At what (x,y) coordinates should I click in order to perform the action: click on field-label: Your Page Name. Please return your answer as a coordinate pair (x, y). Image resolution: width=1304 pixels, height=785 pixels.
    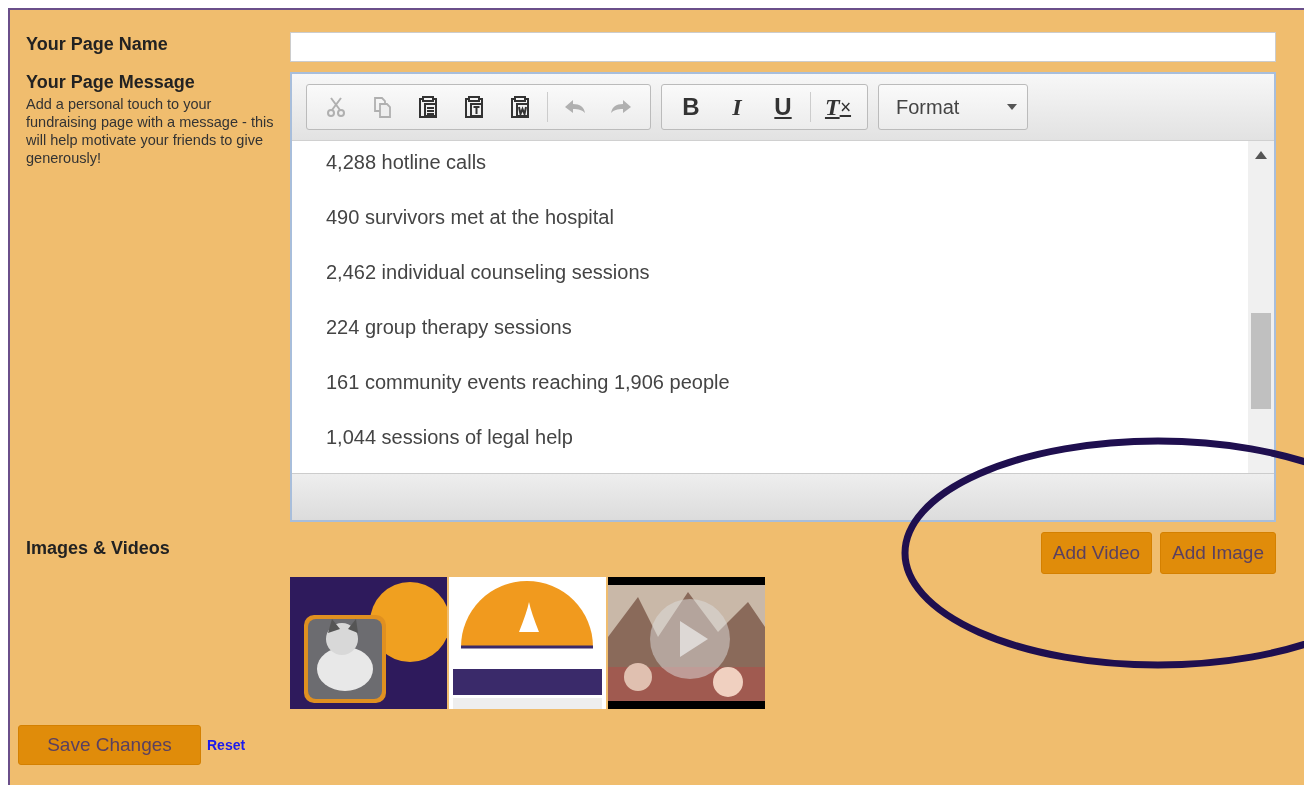
    Looking at the image, I should click on (97, 45).